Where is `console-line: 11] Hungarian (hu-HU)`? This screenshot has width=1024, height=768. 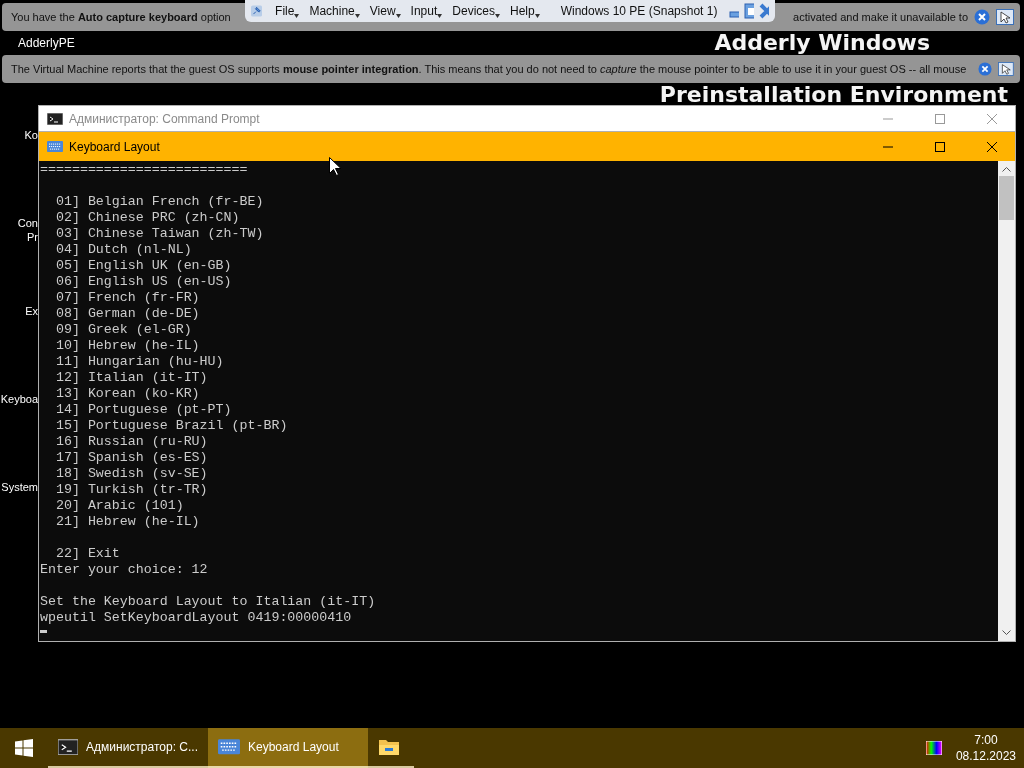 console-line: 11] Hungarian (hu-HU) is located at coordinates (139, 362).